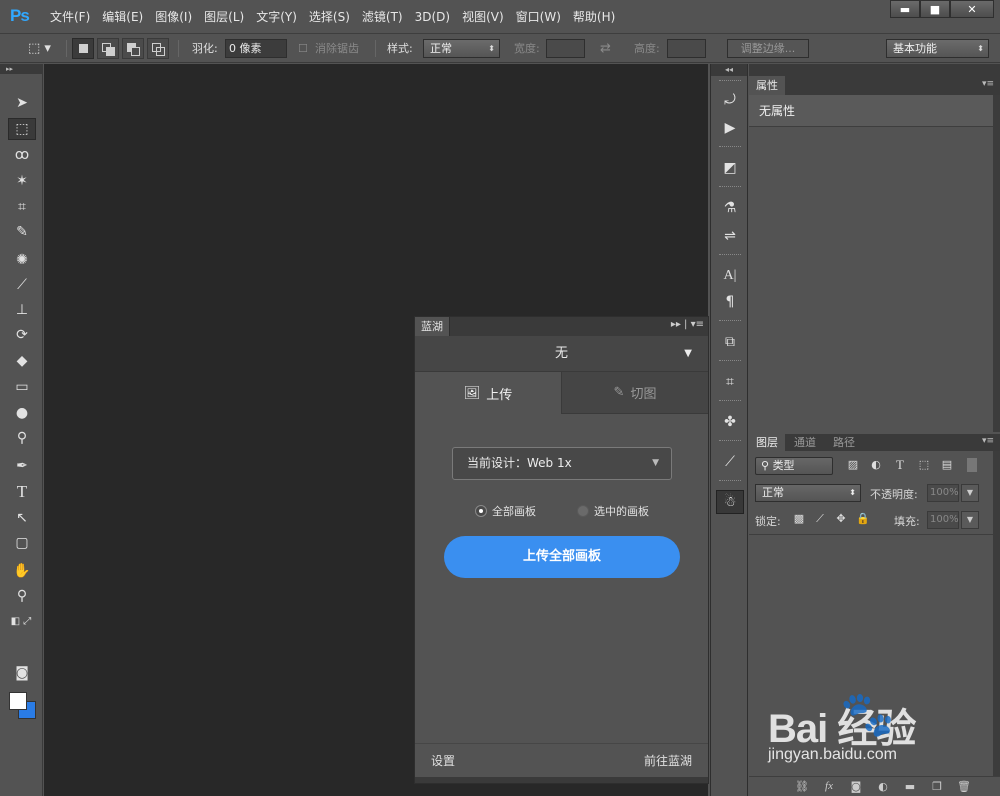 The image size is (1000, 796). I want to click on eraser-tool-icon: ◆, so click(22, 361).